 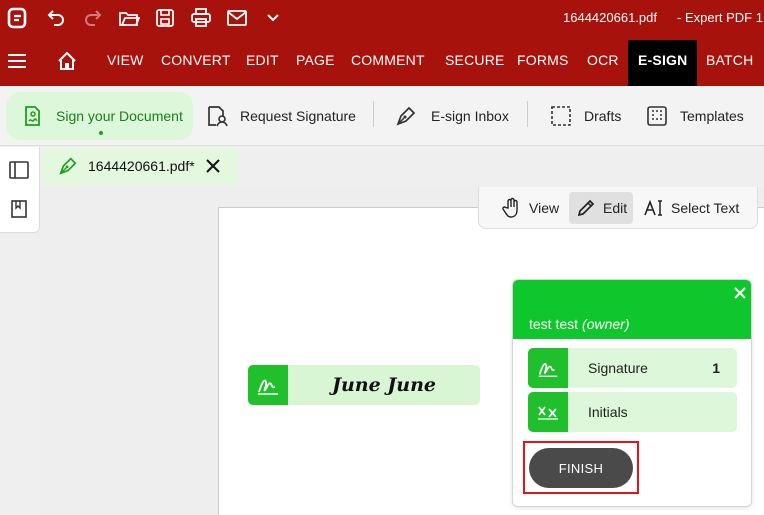 What do you see at coordinates (512, 208) in the screenshot?
I see `hand-icon` at bounding box center [512, 208].